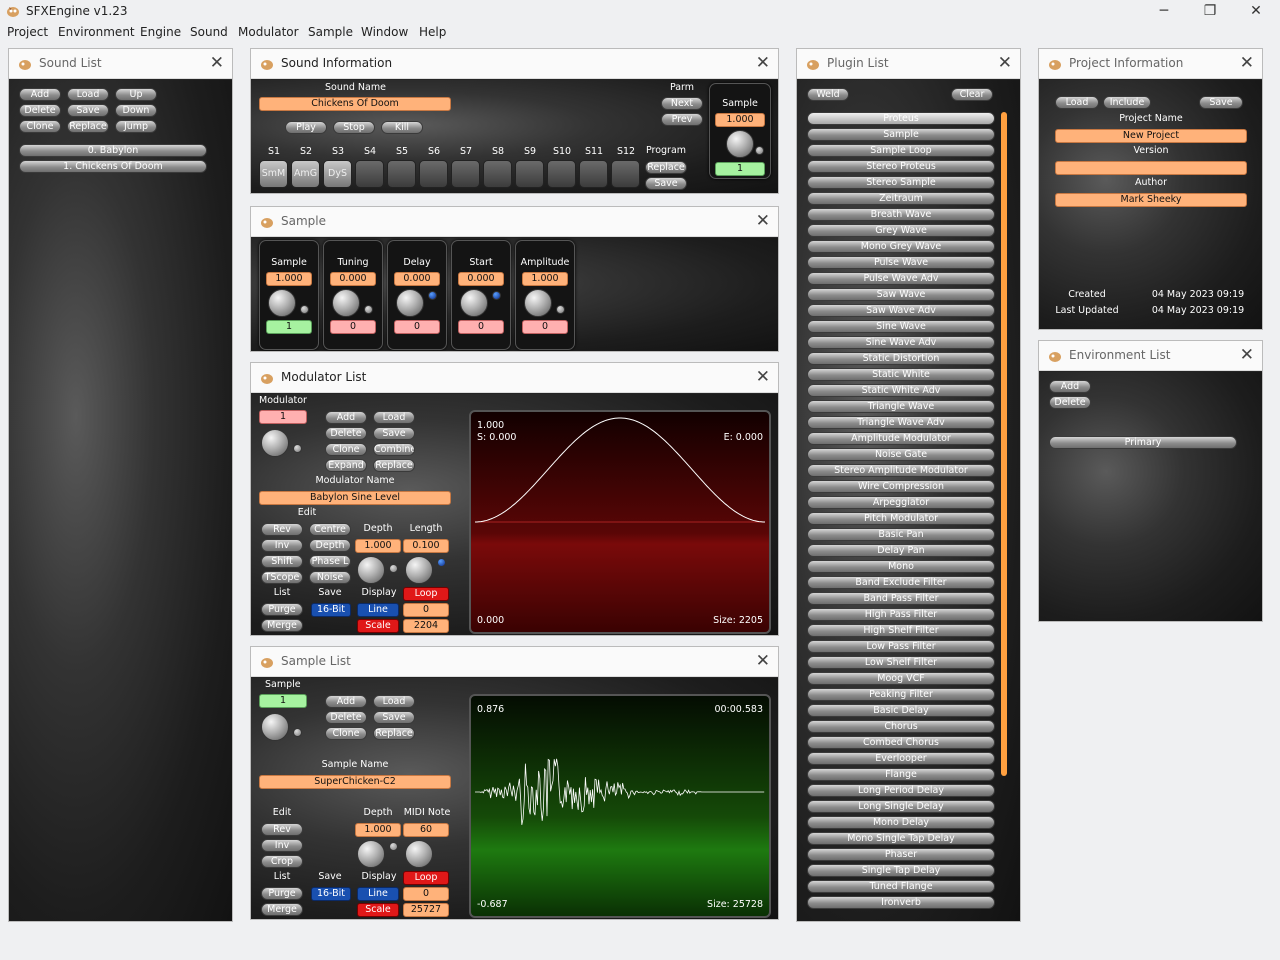 The height and width of the screenshot is (960, 1280). Describe the element at coordinates (1004, 444) in the screenshot. I see `plugin-scrollbar` at that location.